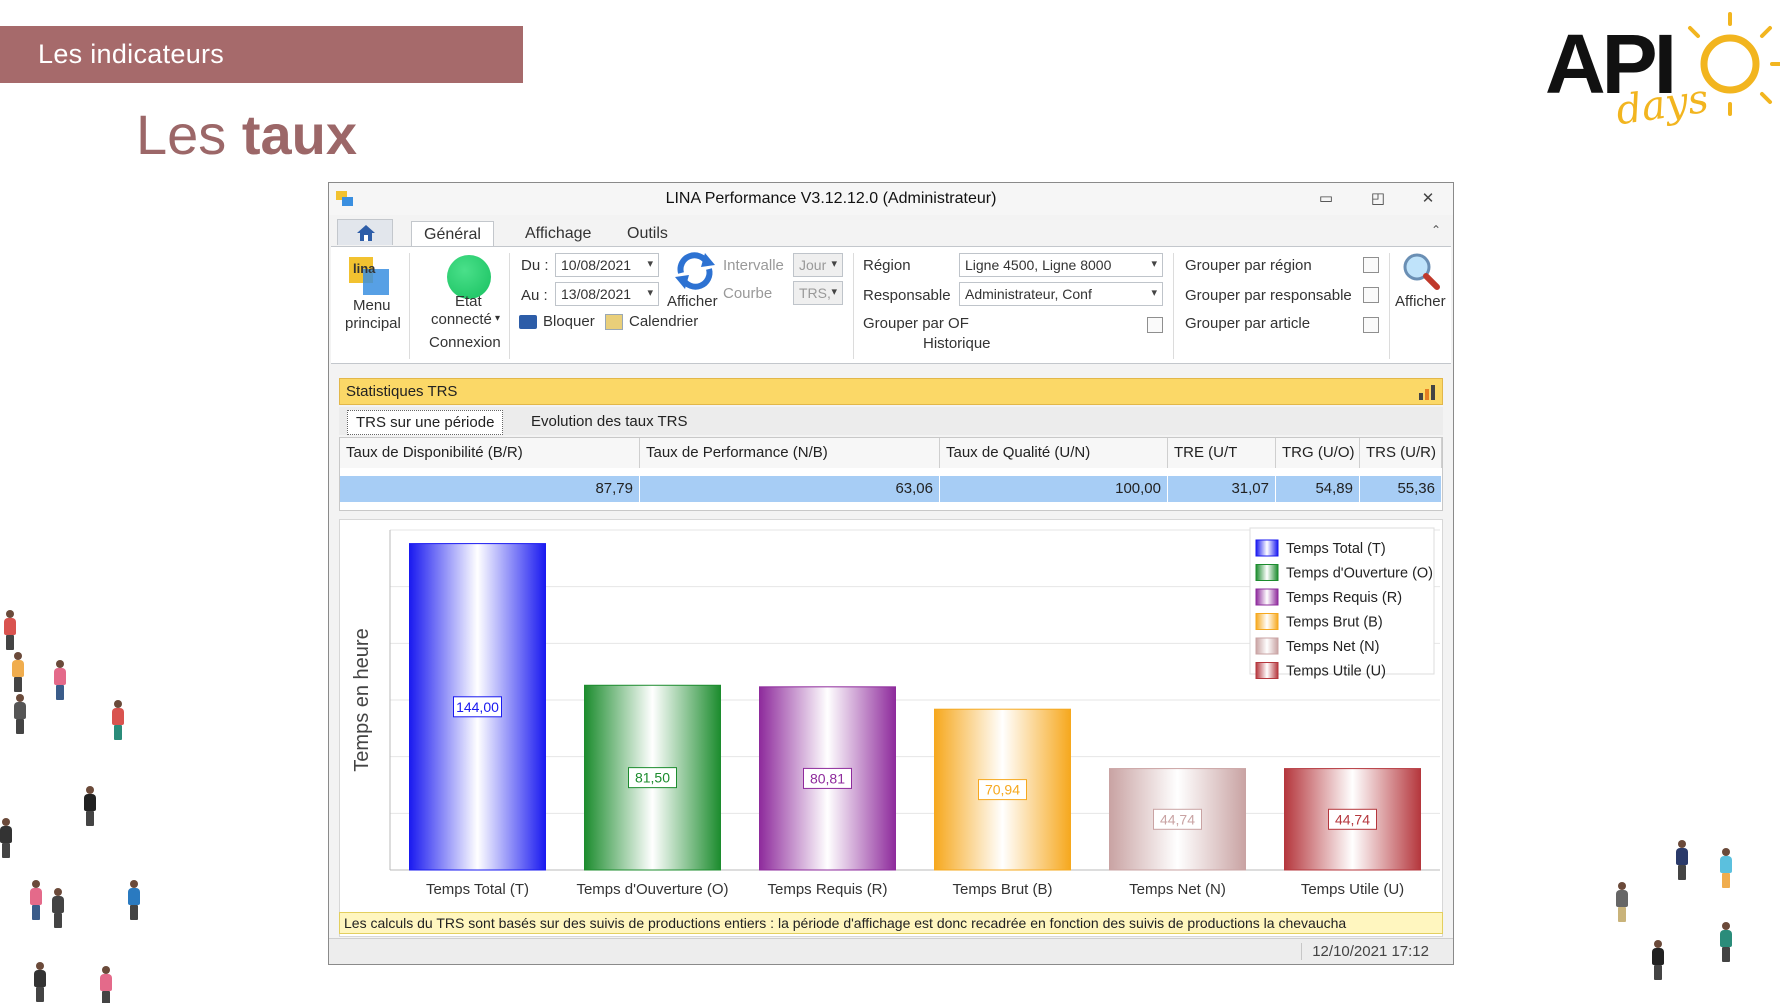 Image resolution: width=1783 pixels, height=1003 pixels. I want to click on grouper-region-label: Grouper par région, so click(1248, 265).